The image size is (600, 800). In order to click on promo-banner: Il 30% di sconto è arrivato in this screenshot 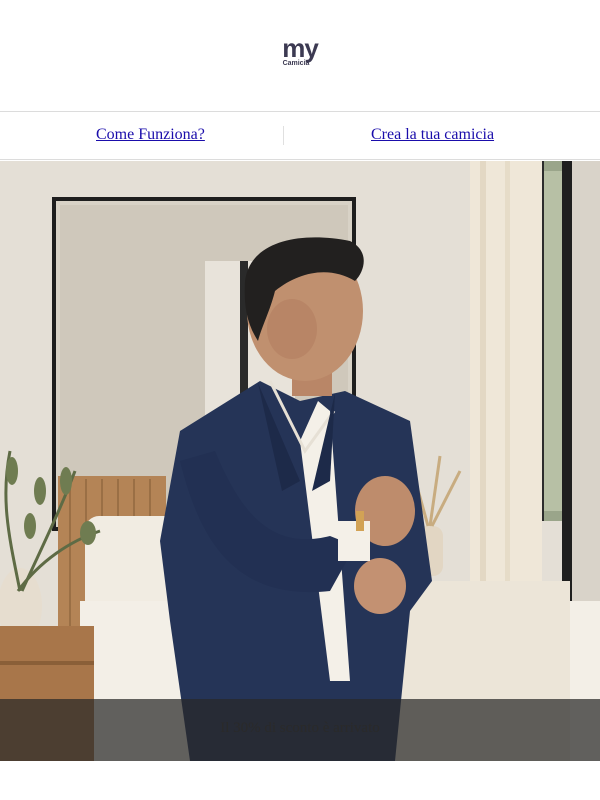, I will do `click(300, 730)`.